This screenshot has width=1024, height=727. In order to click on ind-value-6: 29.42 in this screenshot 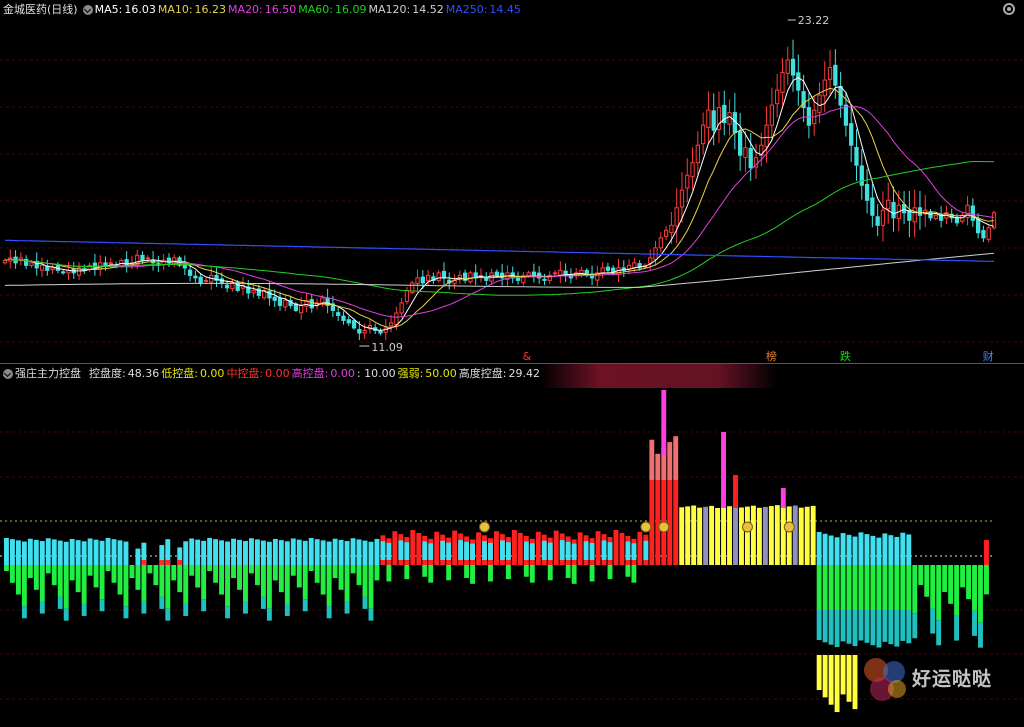, I will do `click(524, 373)`.